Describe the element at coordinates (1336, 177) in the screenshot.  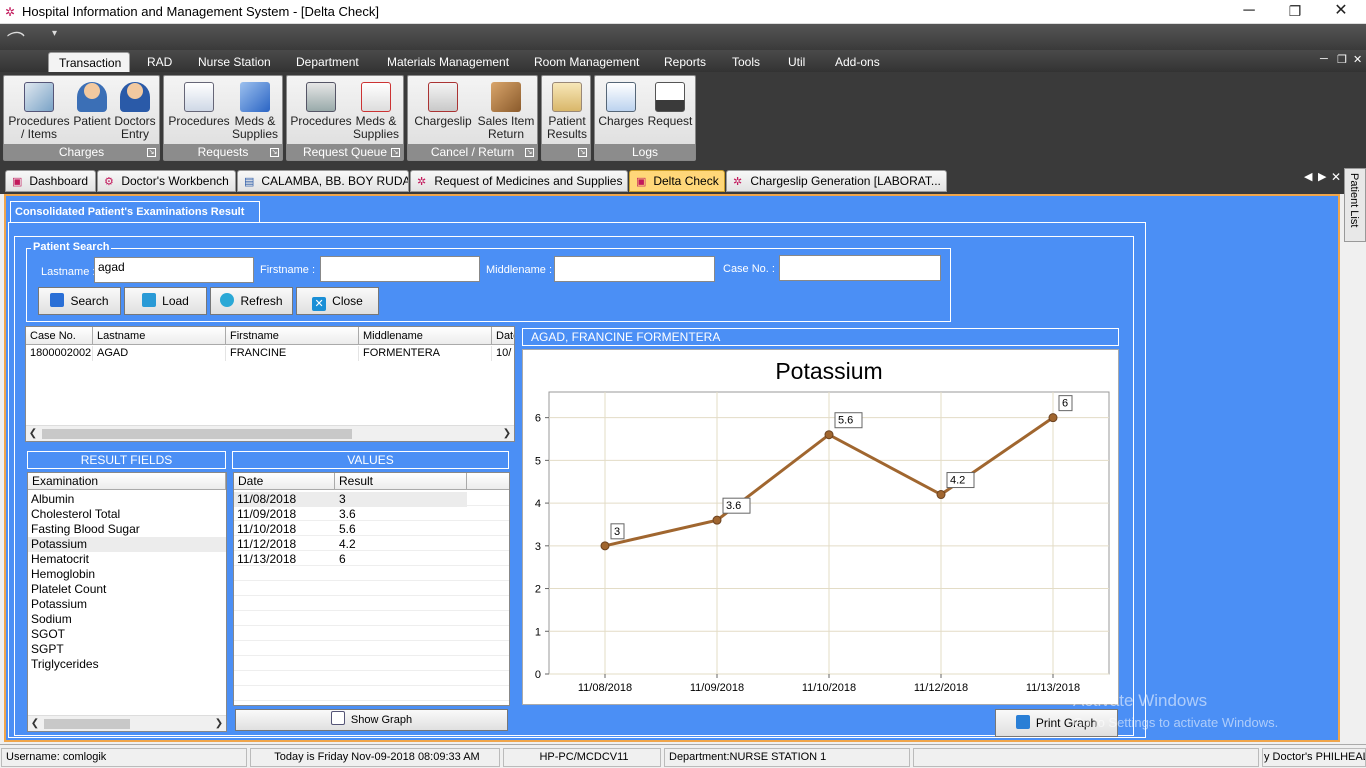
I see `tab-close-icon: ✕` at that location.